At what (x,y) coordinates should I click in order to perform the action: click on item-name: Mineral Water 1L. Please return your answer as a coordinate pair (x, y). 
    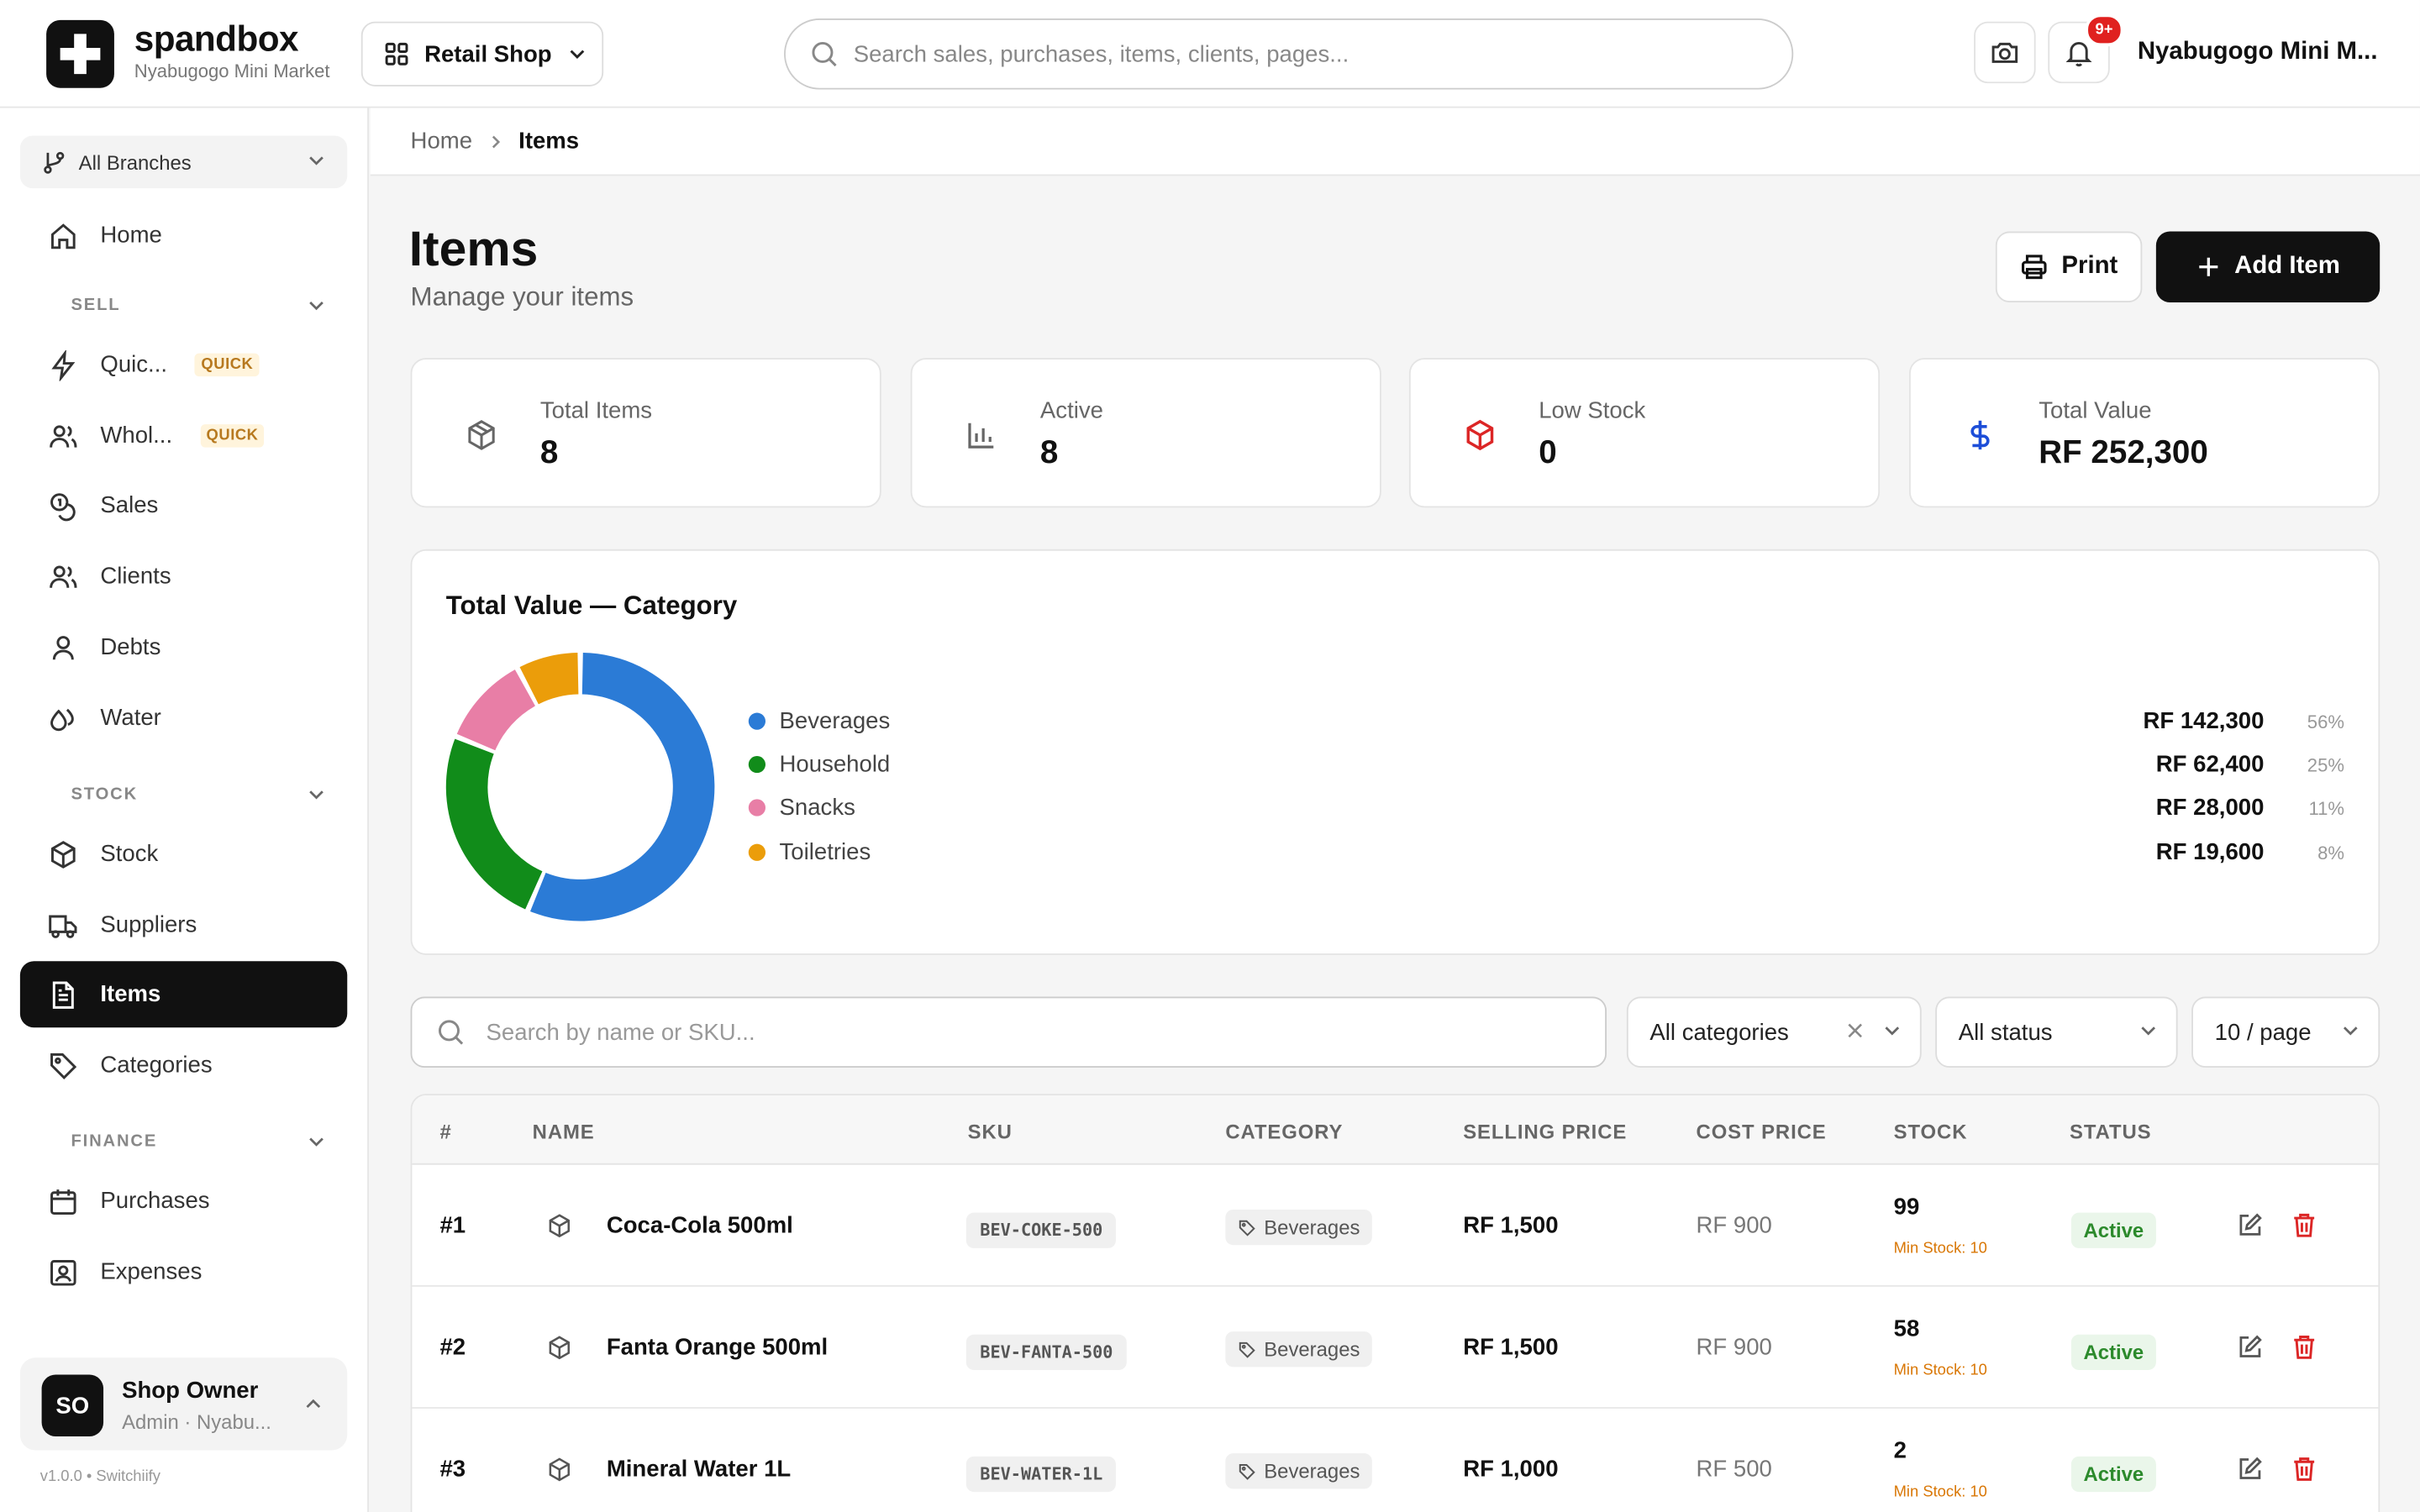
    Looking at the image, I should click on (699, 1470).